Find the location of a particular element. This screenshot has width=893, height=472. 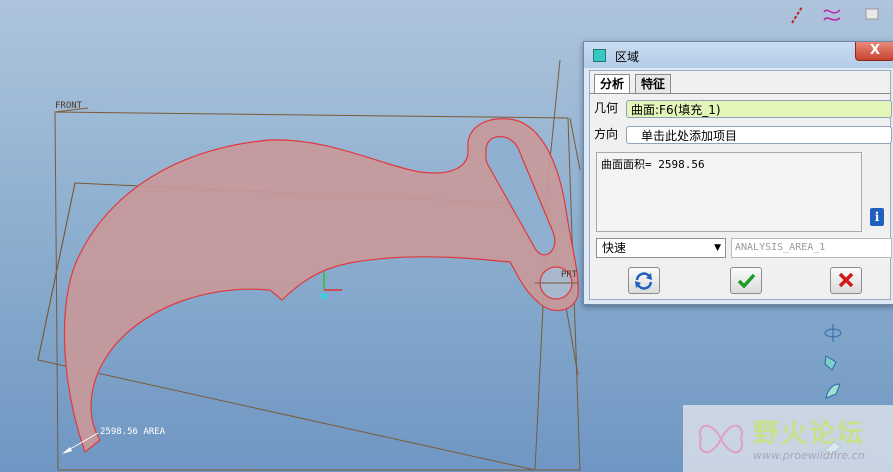

checkmark-icon is located at coordinates (746, 281).